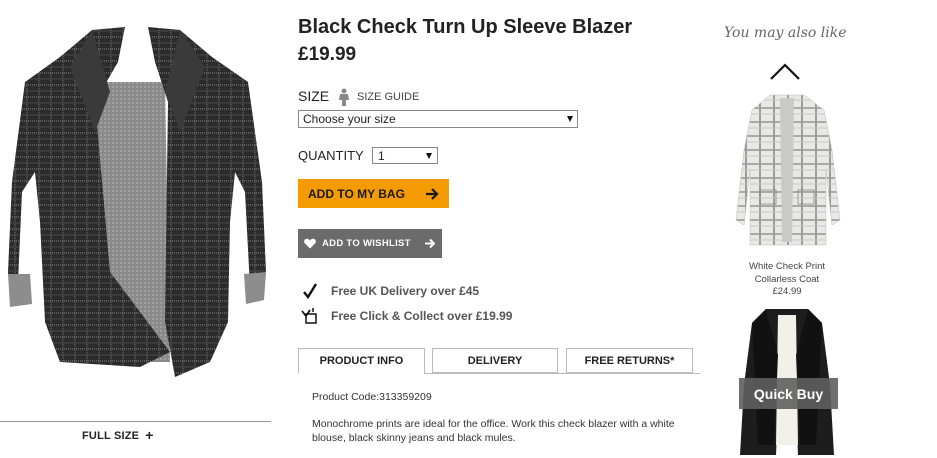 This screenshot has width=937, height=458. What do you see at coordinates (327, 54) in the screenshot?
I see `product-price: £19.99` at bounding box center [327, 54].